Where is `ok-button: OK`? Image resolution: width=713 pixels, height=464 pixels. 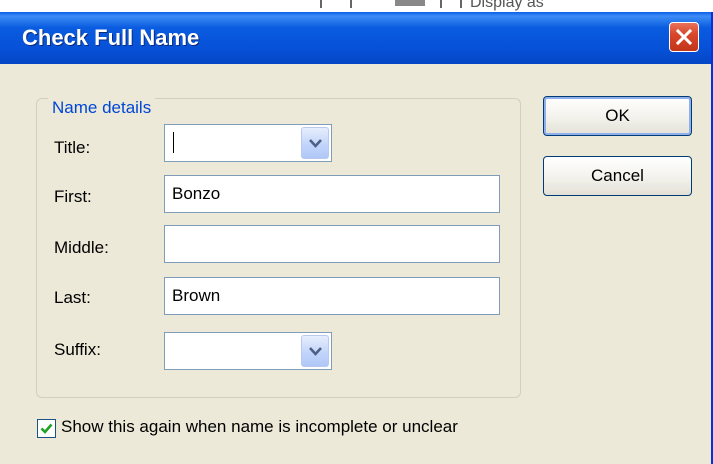
ok-button: OK is located at coordinates (617, 116).